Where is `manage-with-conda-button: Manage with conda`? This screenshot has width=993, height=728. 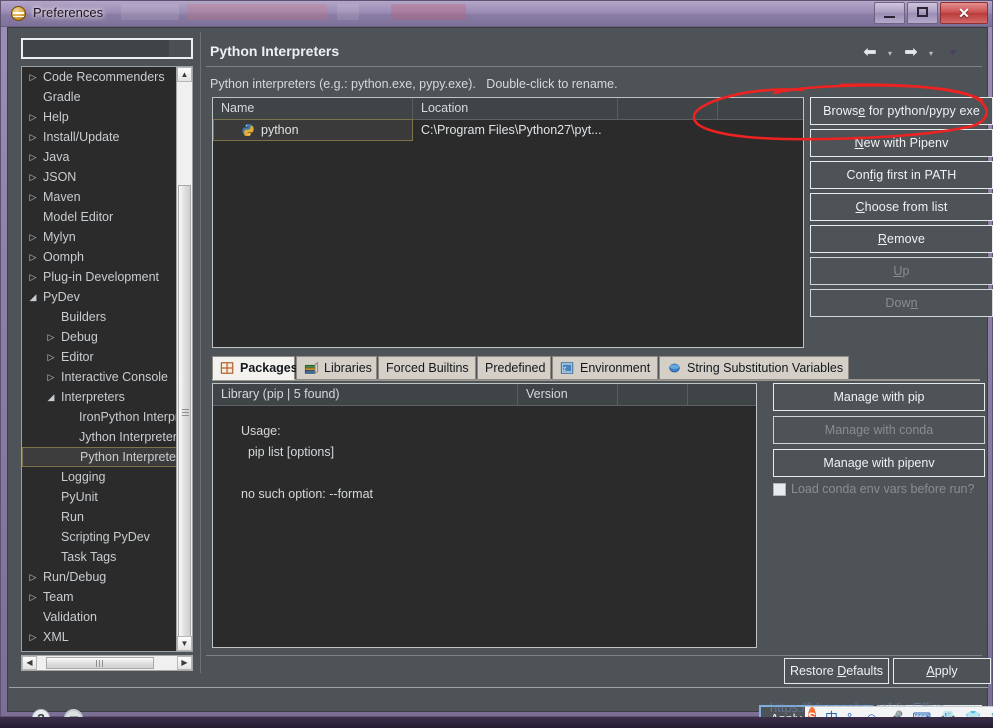 manage-with-conda-button: Manage with conda is located at coordinates (879, 430).